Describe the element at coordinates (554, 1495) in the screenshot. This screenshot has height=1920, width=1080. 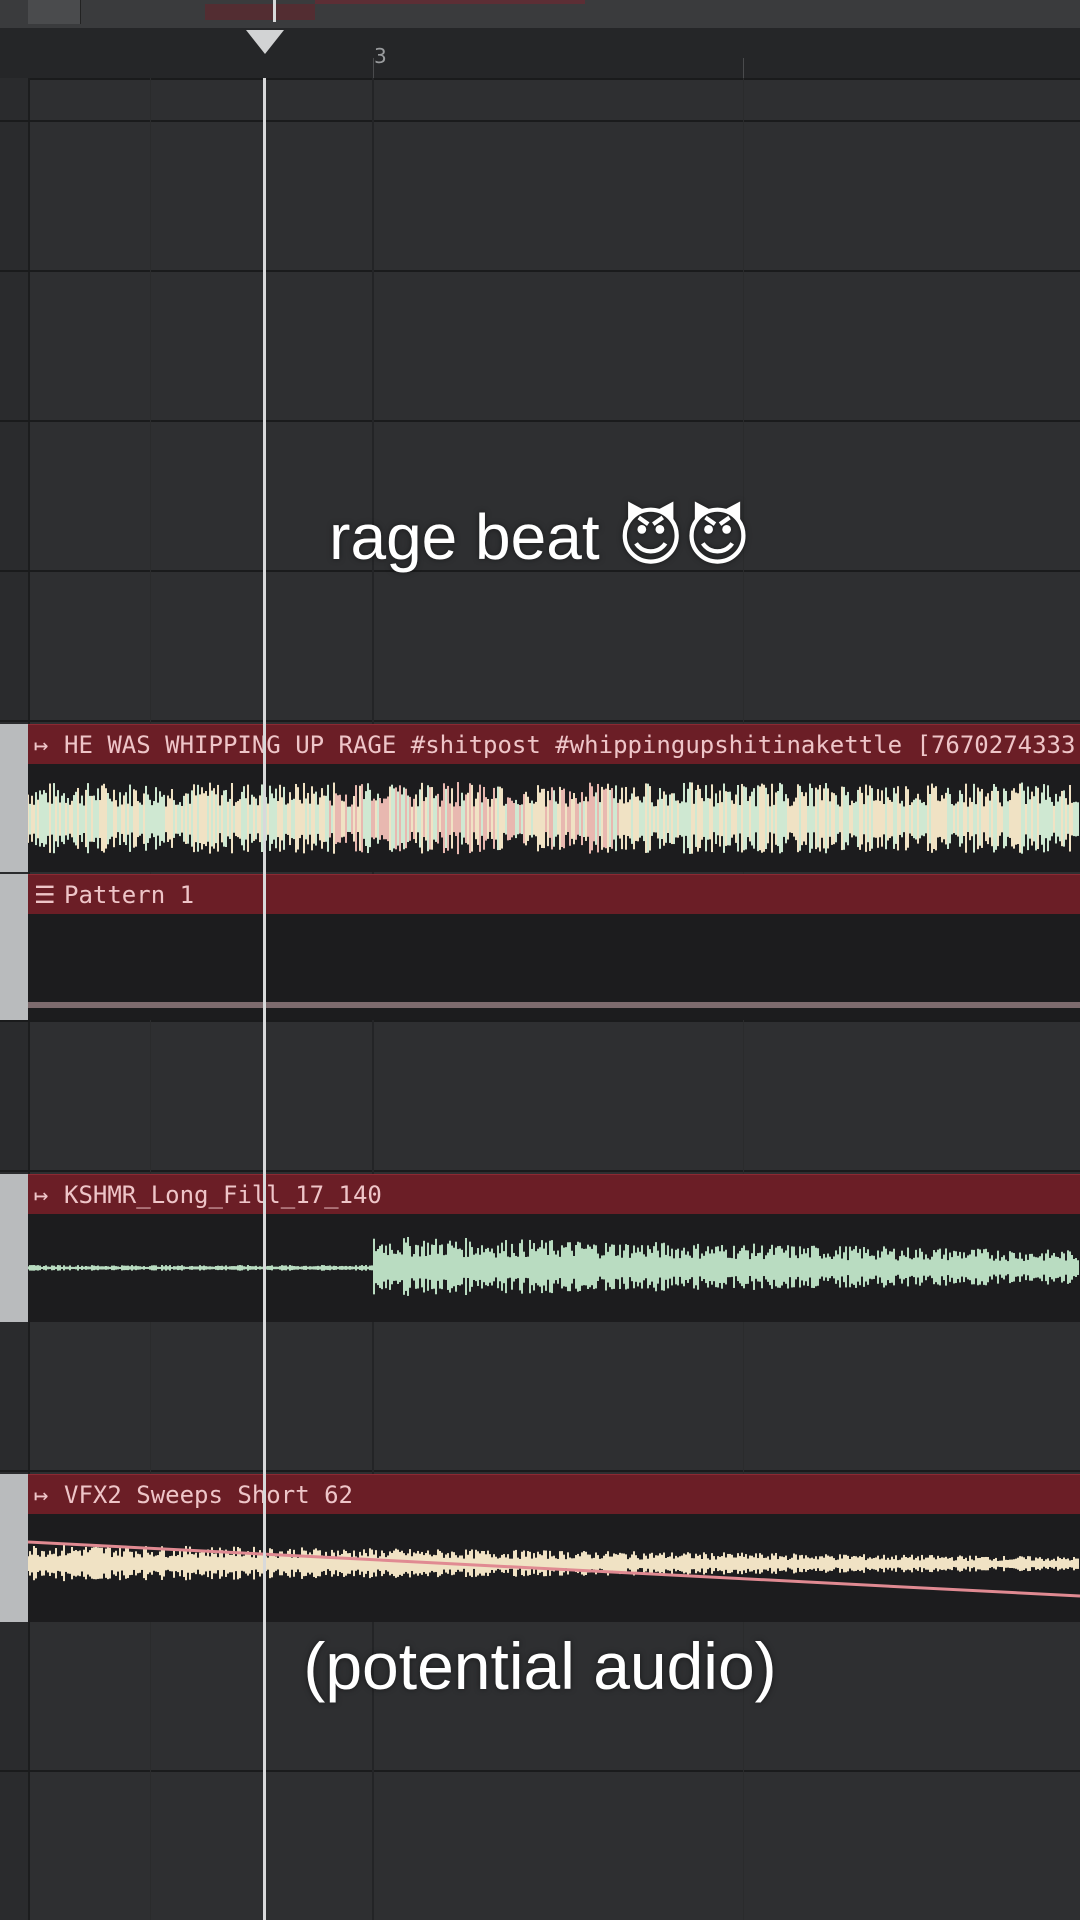
I see `clip-header: ↦ VFX2 Sweeps Short 62` at that location.